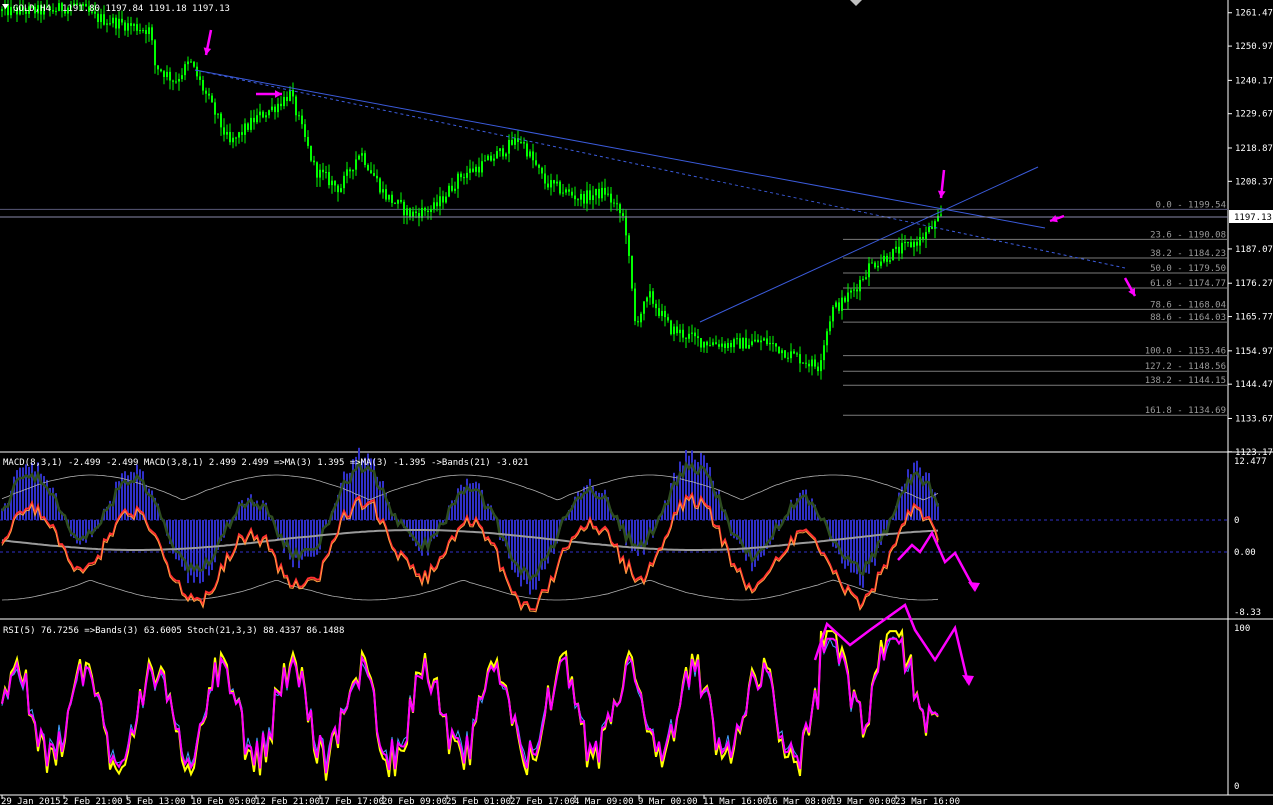 The image size is (1273, 805). What do you see at coordinates (1247, 613) in the screenshot?
I see `macd-tick-label: -8.33` at bounding box center [1247, 613].